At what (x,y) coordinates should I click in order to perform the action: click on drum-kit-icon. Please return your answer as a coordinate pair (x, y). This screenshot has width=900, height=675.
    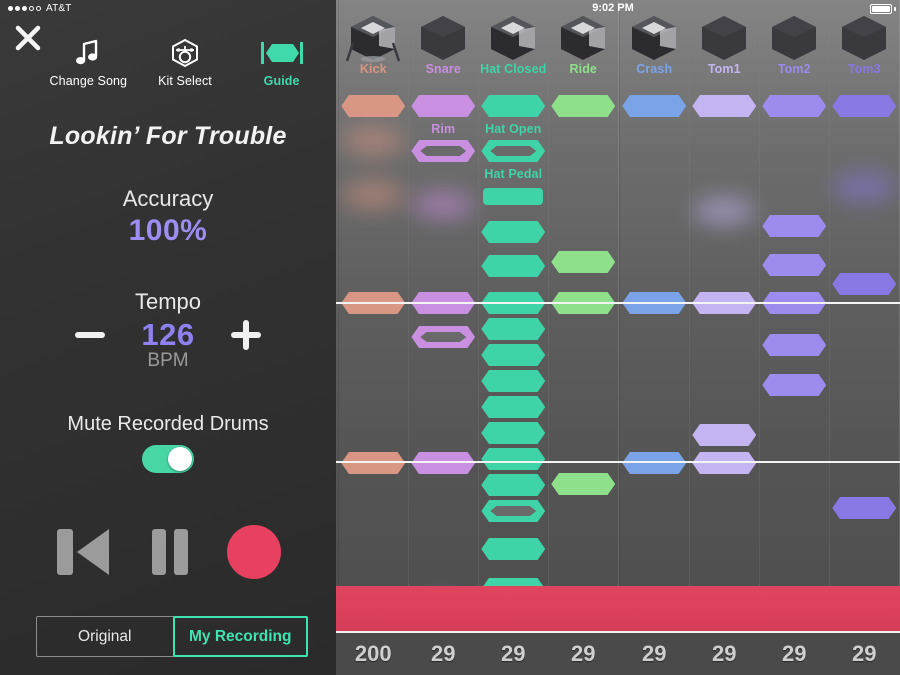
    Looking at the image, I should click on (185, 53).